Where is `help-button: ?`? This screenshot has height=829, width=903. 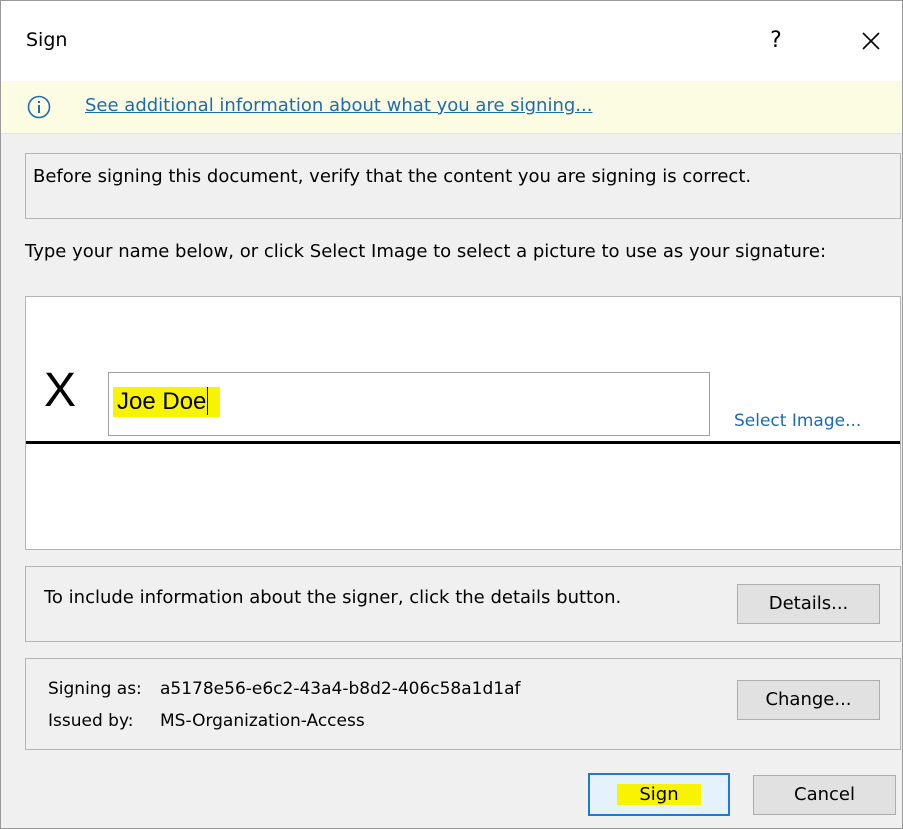 help-button: ? is located at coordinates (776, 41).